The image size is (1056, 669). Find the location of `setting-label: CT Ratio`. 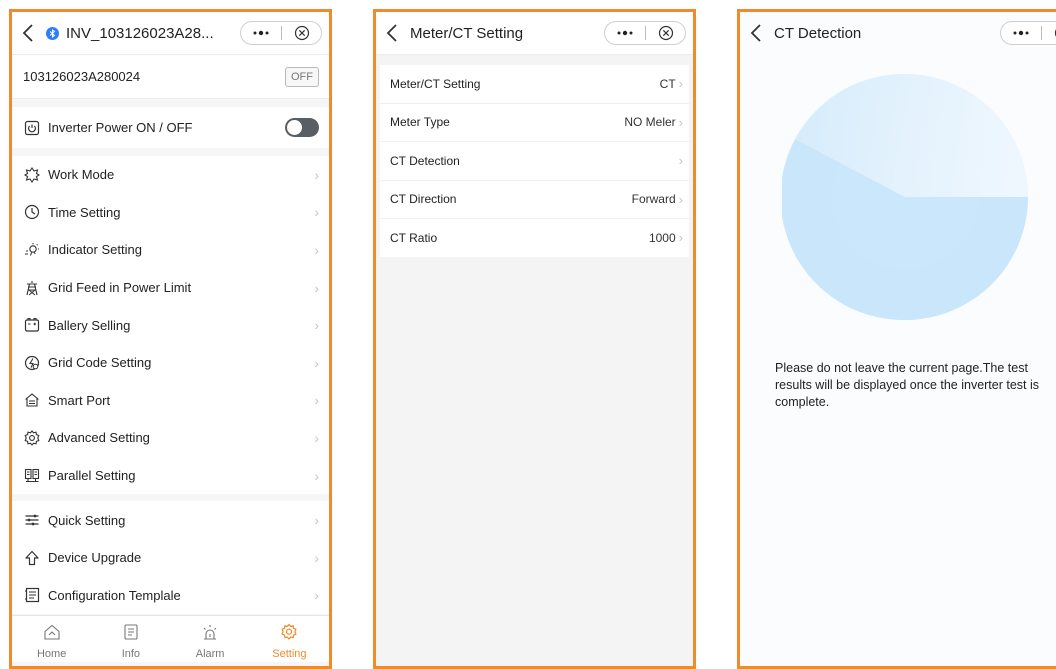

setting-label: CT Ratio is located at coordinates (414, 237).